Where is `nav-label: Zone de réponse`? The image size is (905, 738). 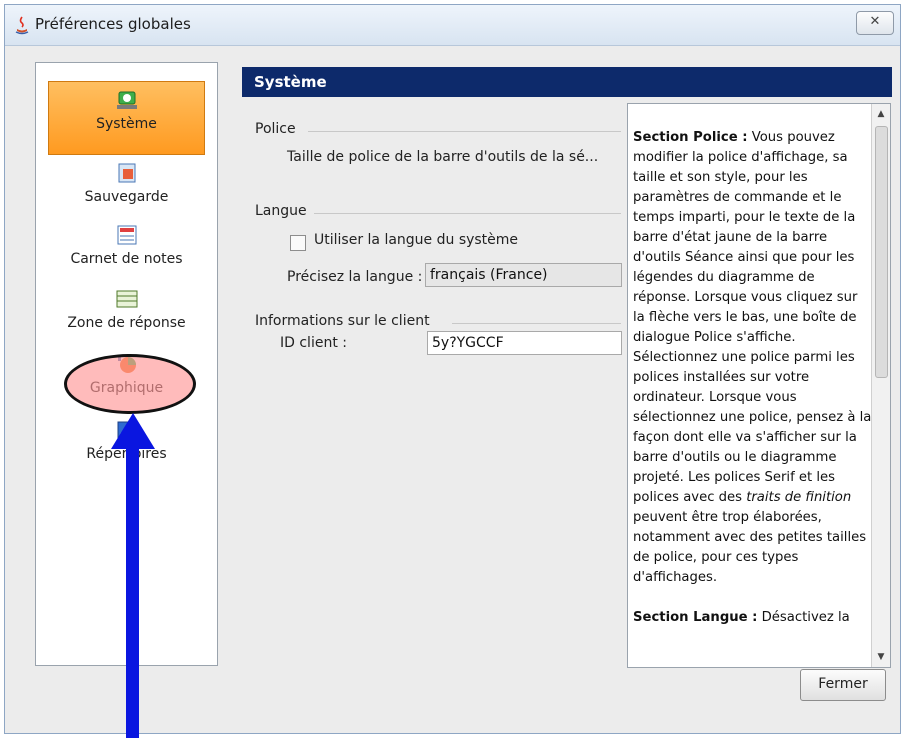 nav-label: Zone de réponse is located at coordinates (126, 323).